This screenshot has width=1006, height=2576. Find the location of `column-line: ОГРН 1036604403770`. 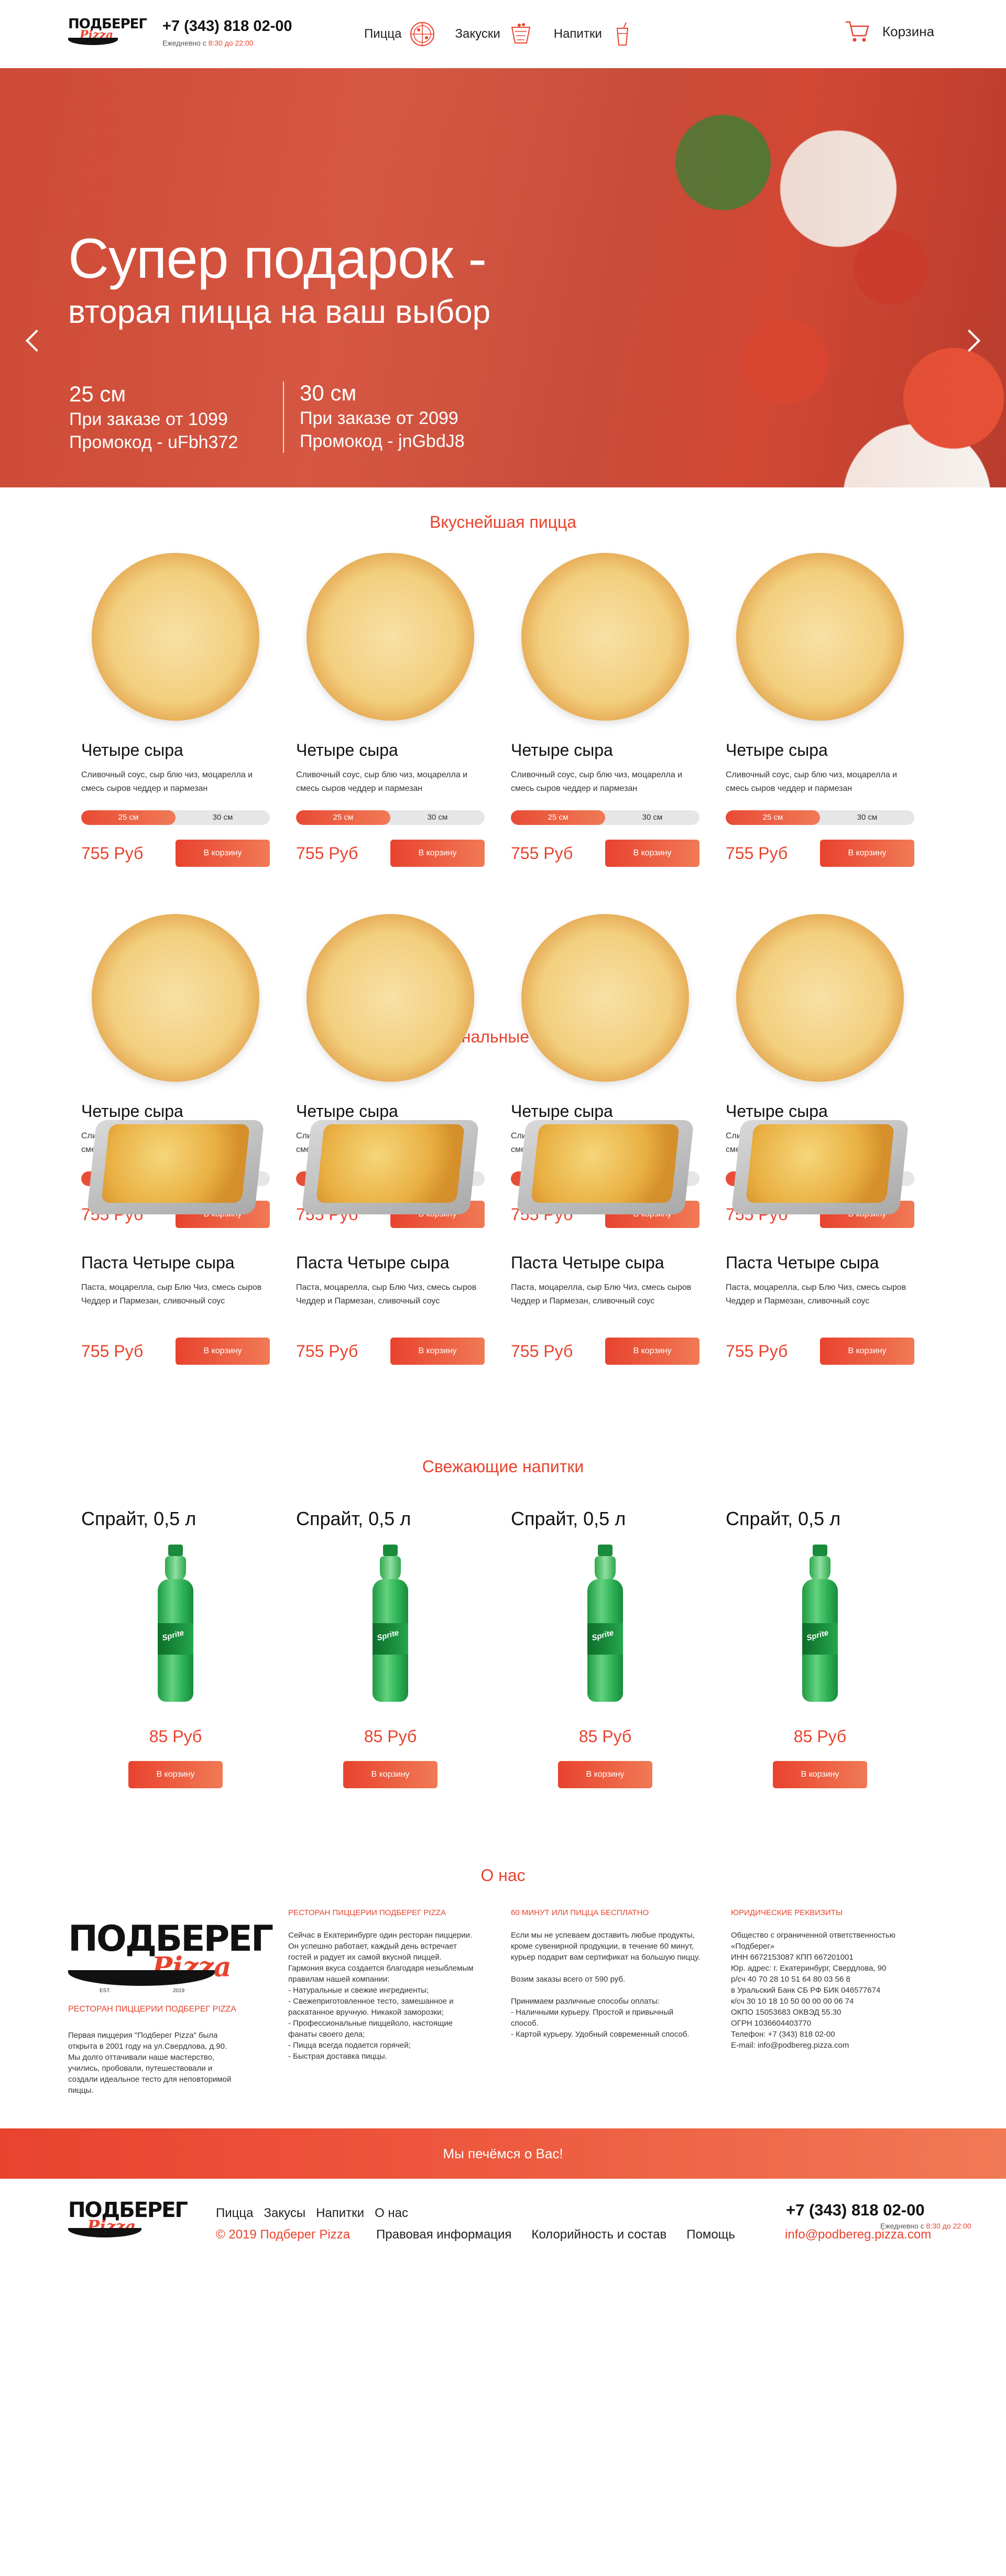

column-line: ОГРН 1036604403770 is located at coordinates (771, 2023).